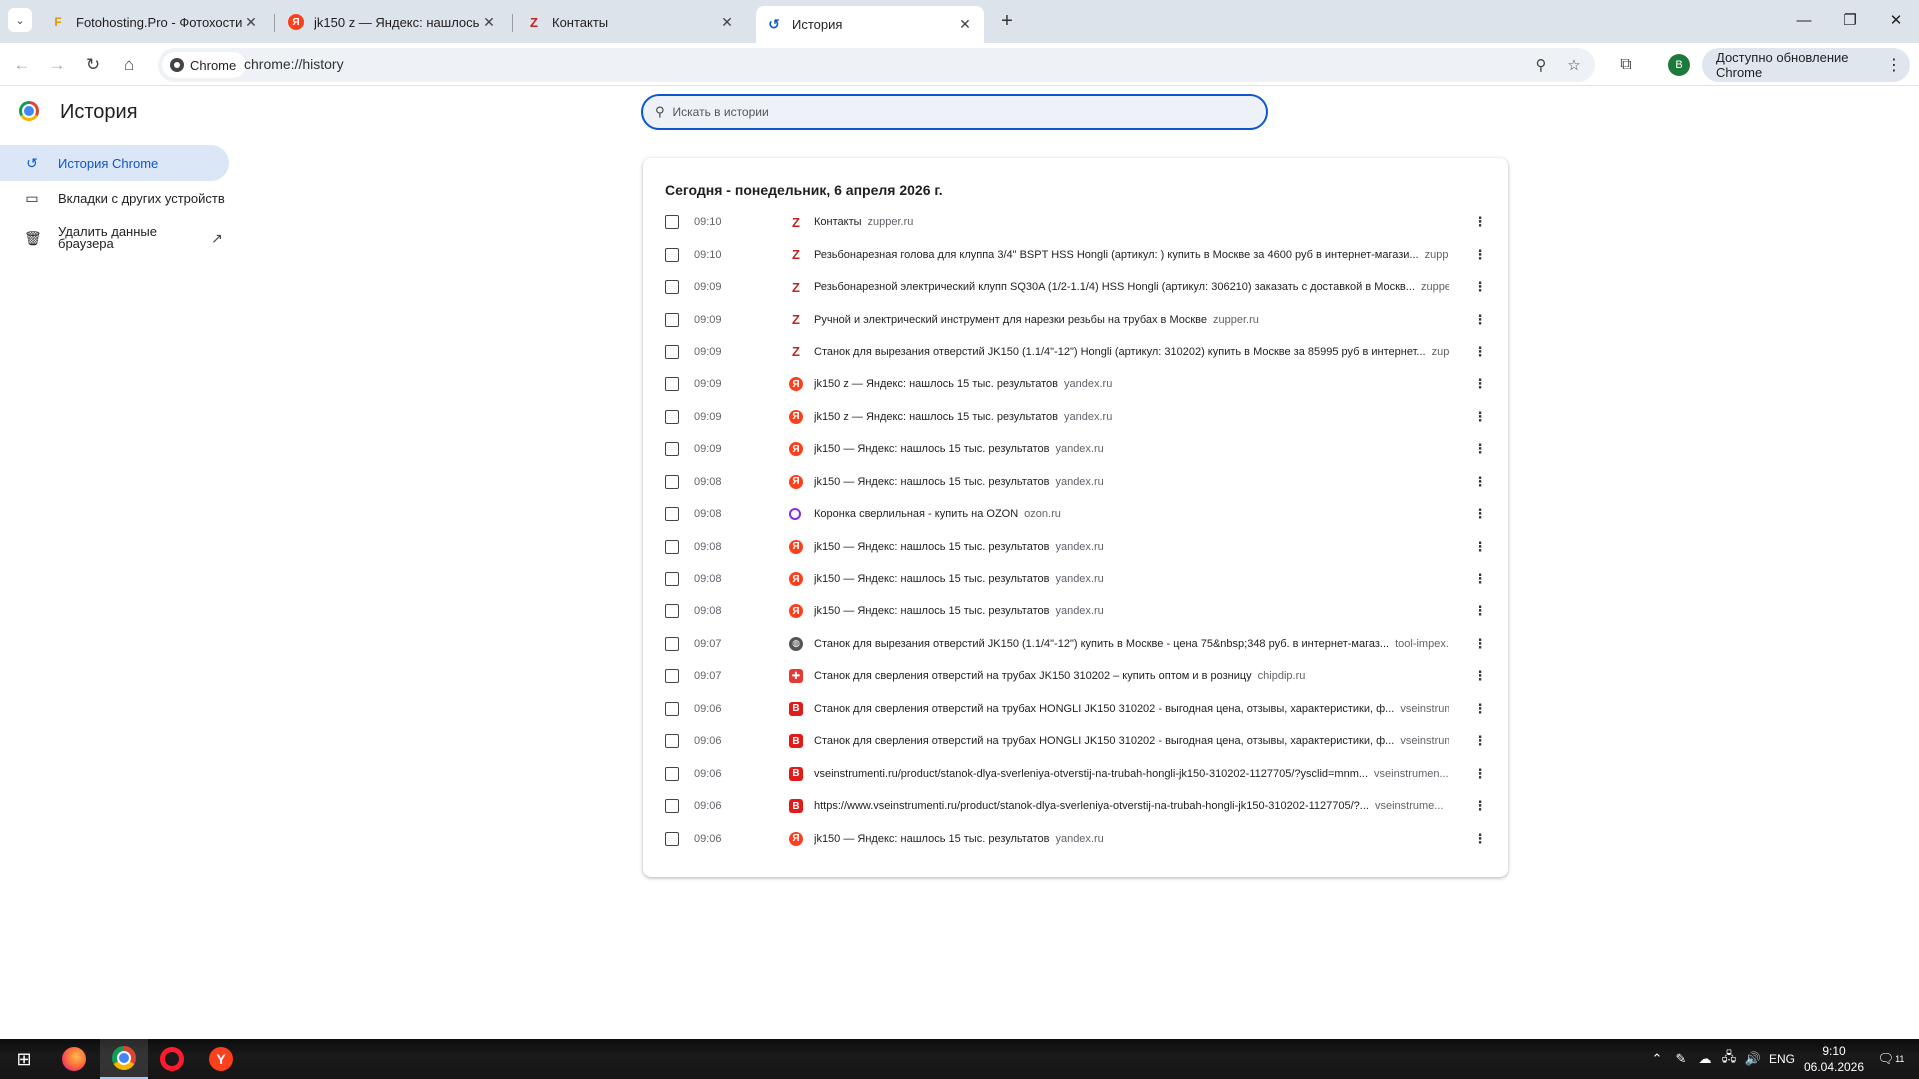 Image resolution: width=1919 pixels, height=1079 pixels. I want to click on reload-button: ↻, so click(93, 65).